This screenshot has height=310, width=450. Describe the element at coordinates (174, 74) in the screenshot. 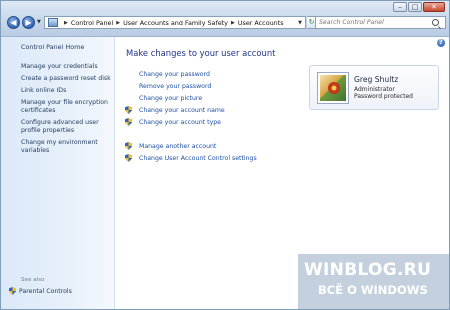

I see `change-password-link: Change your password` at that location.